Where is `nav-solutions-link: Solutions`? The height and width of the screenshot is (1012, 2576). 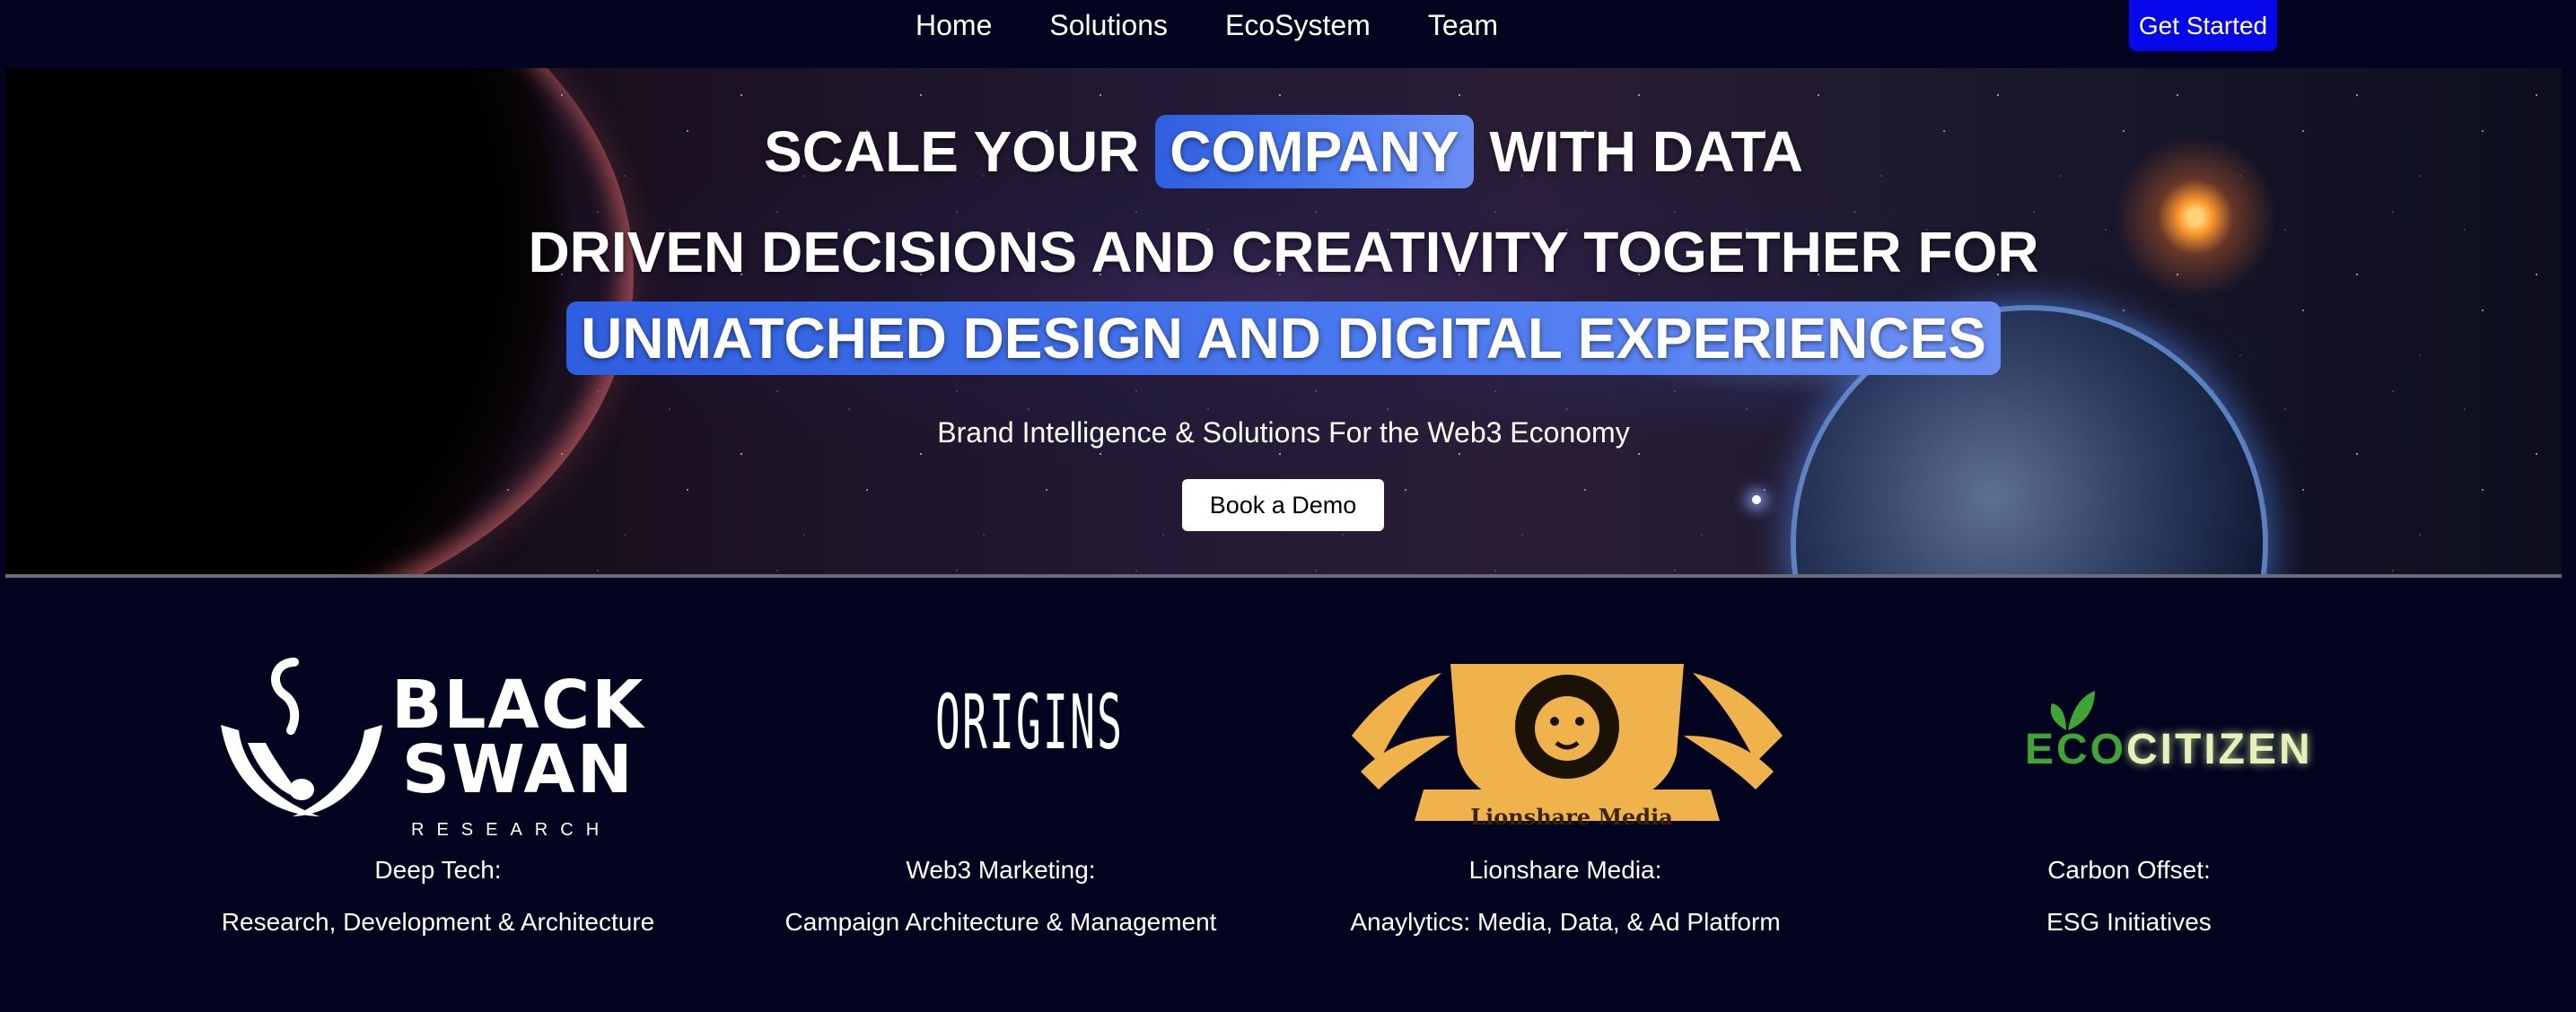
nav-solutions-link: Solutions is located at coordinates (1108, 25).